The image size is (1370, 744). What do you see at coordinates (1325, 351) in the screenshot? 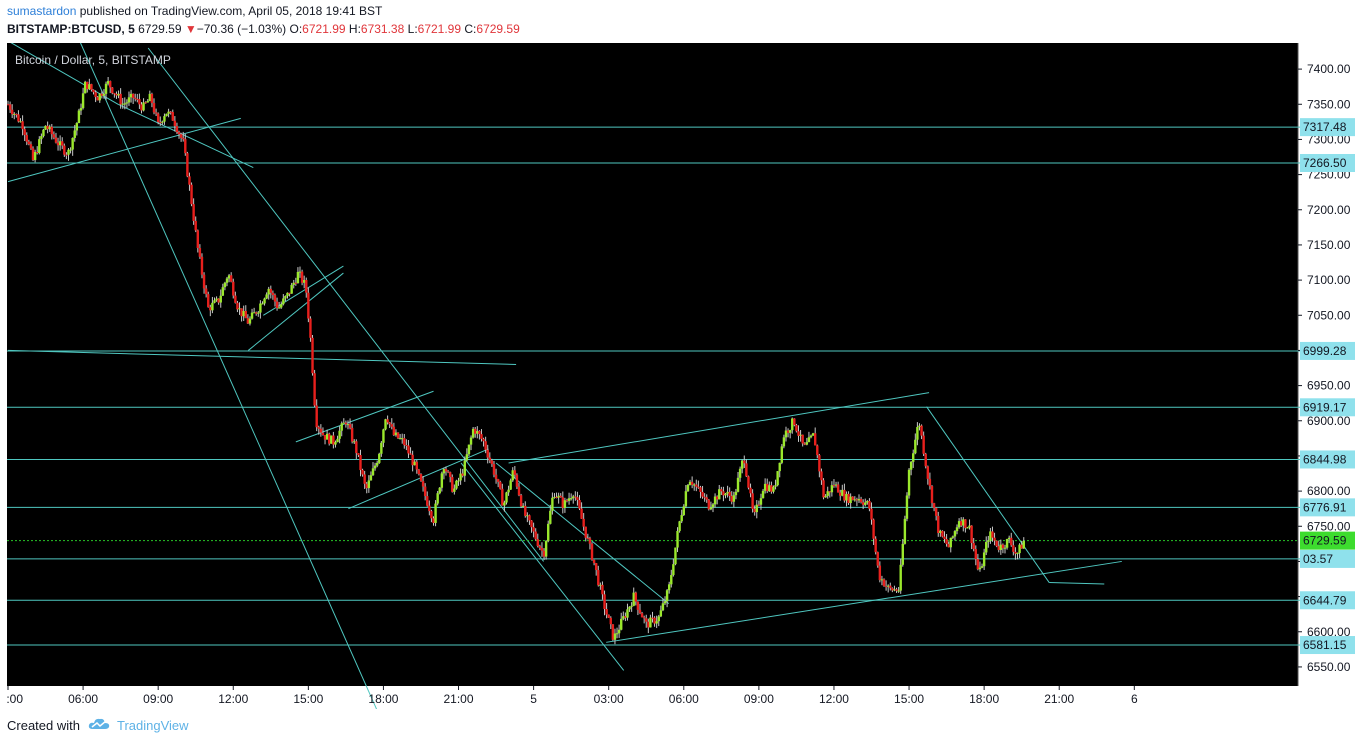
I see `level-label: 6999.28` at bounding box center [1325, 351].